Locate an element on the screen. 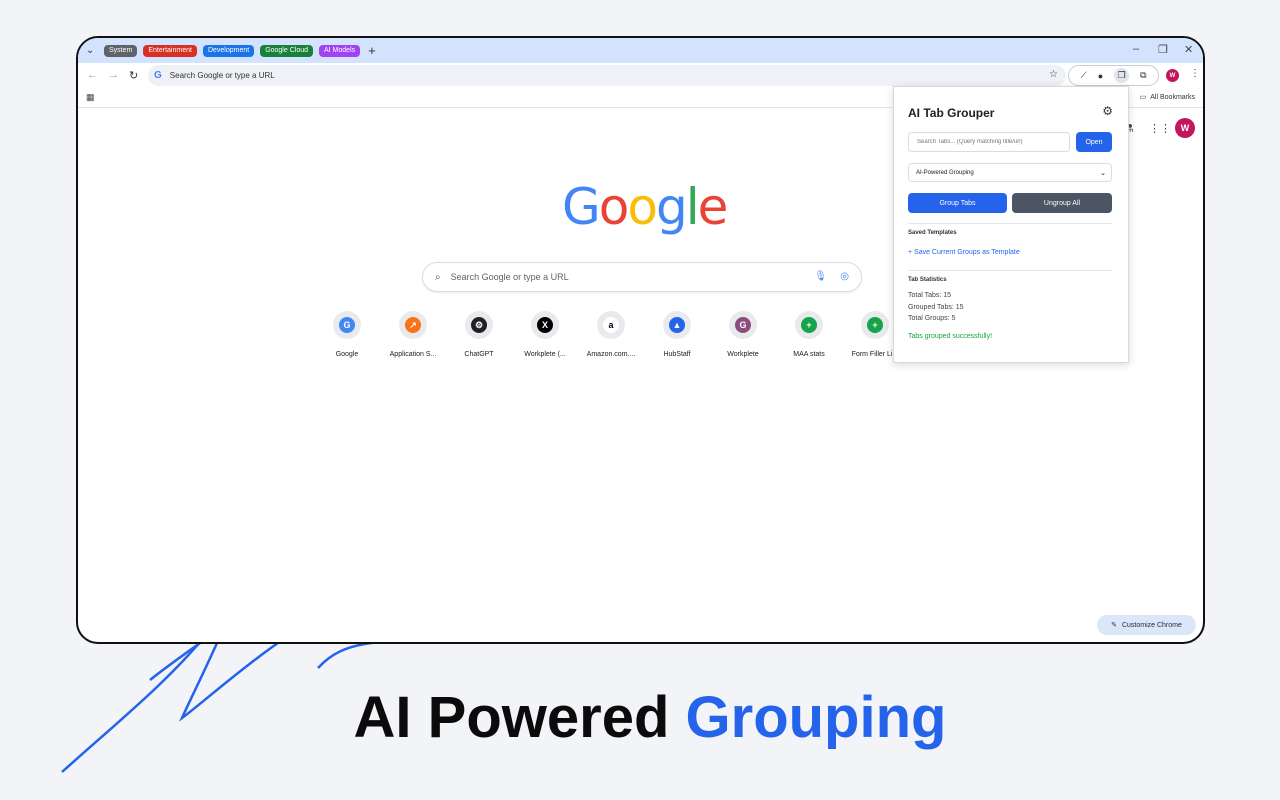 The image size is (1280, 800). forward-arrow-icon: → is located at coordinates (113, 75).